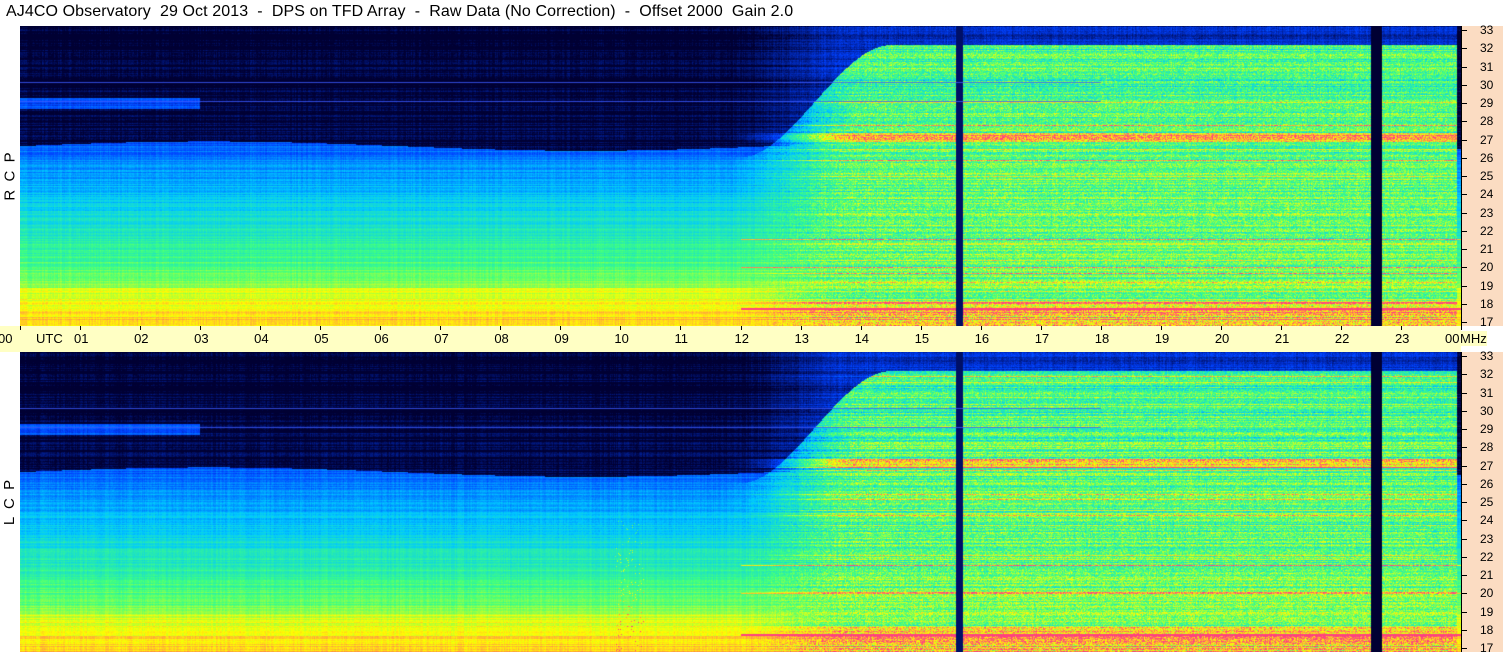  Describe the element at coordinates (261, 338) in the screenshot. I see `time-tick-label: 04` at that location.